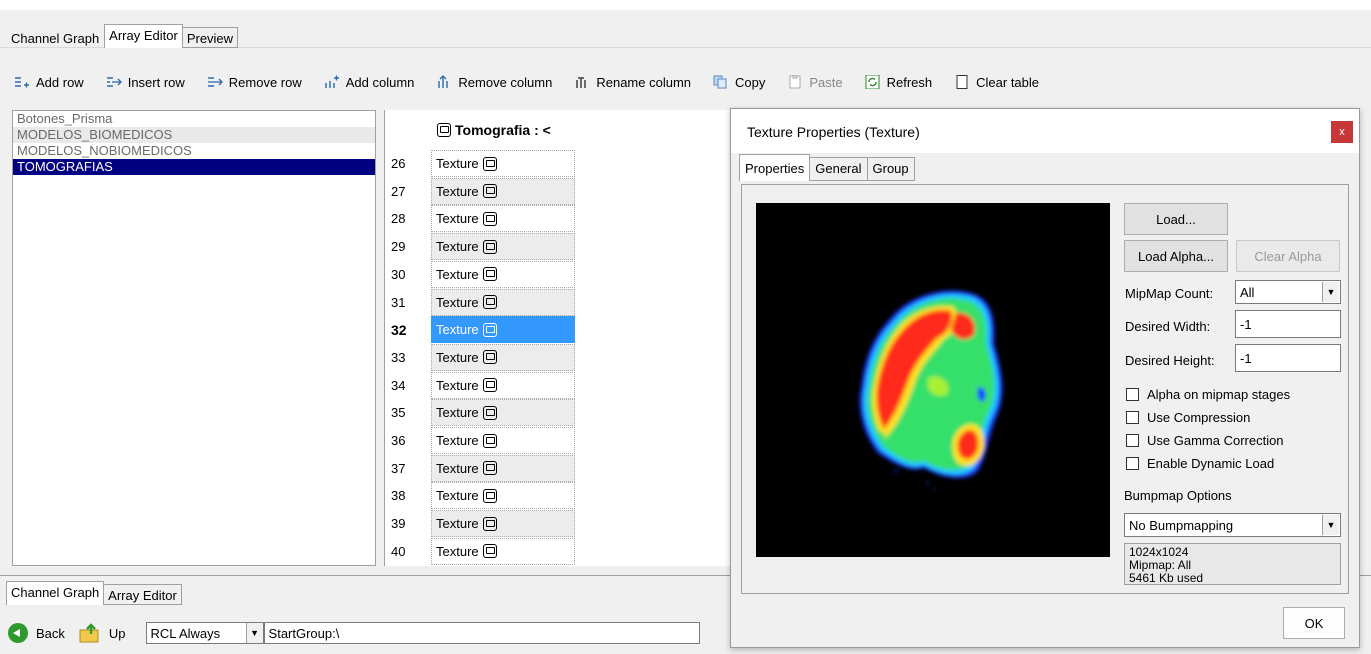 The height and width of the screenshot is (654, 1371). Describe the element at coordinates (143, 36) in the screenshot. I see `tab-array-editor: Array Editor` at that location.